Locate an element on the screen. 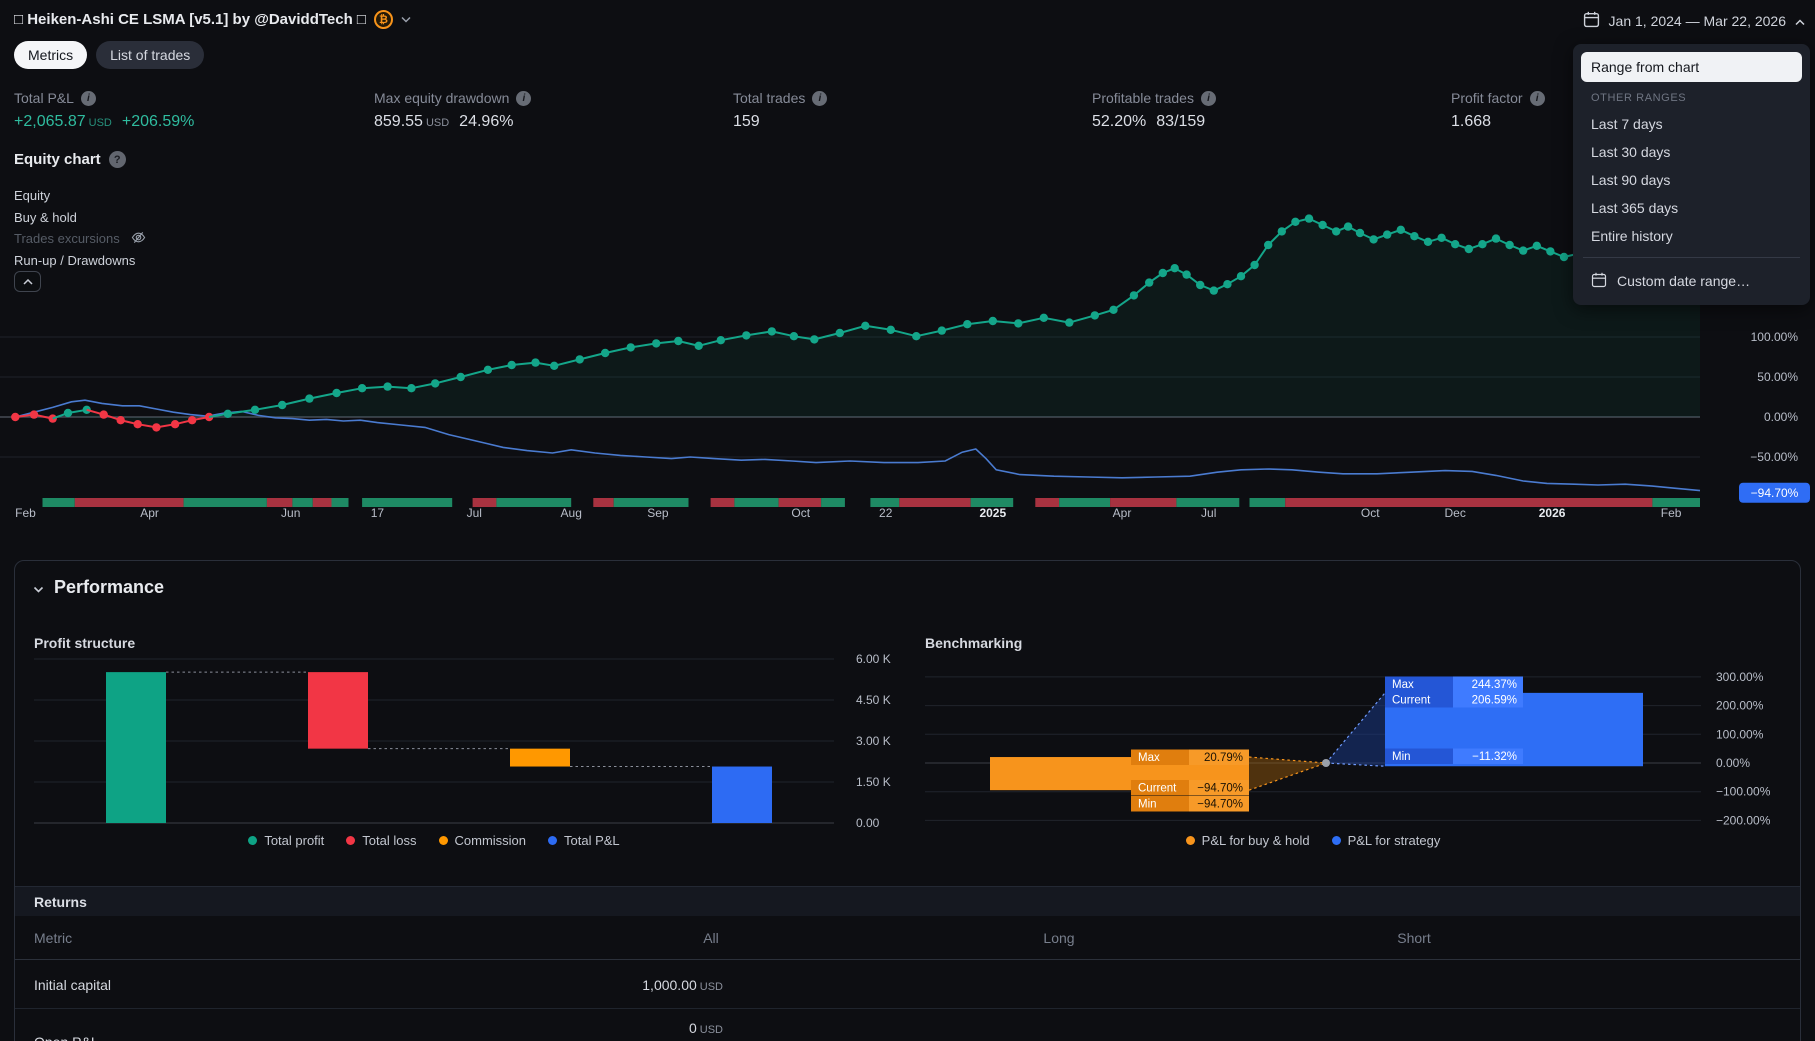  svg-text: 206.59% is located at coordinates (1494, 701).